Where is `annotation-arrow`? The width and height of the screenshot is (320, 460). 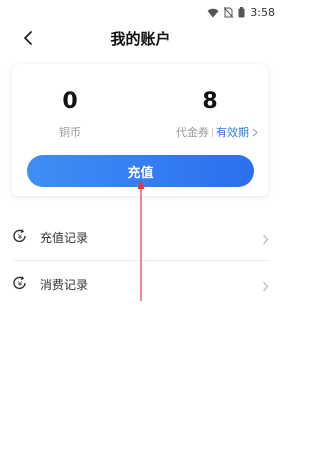 annotation-arrow is located at coordinates (141, 240).